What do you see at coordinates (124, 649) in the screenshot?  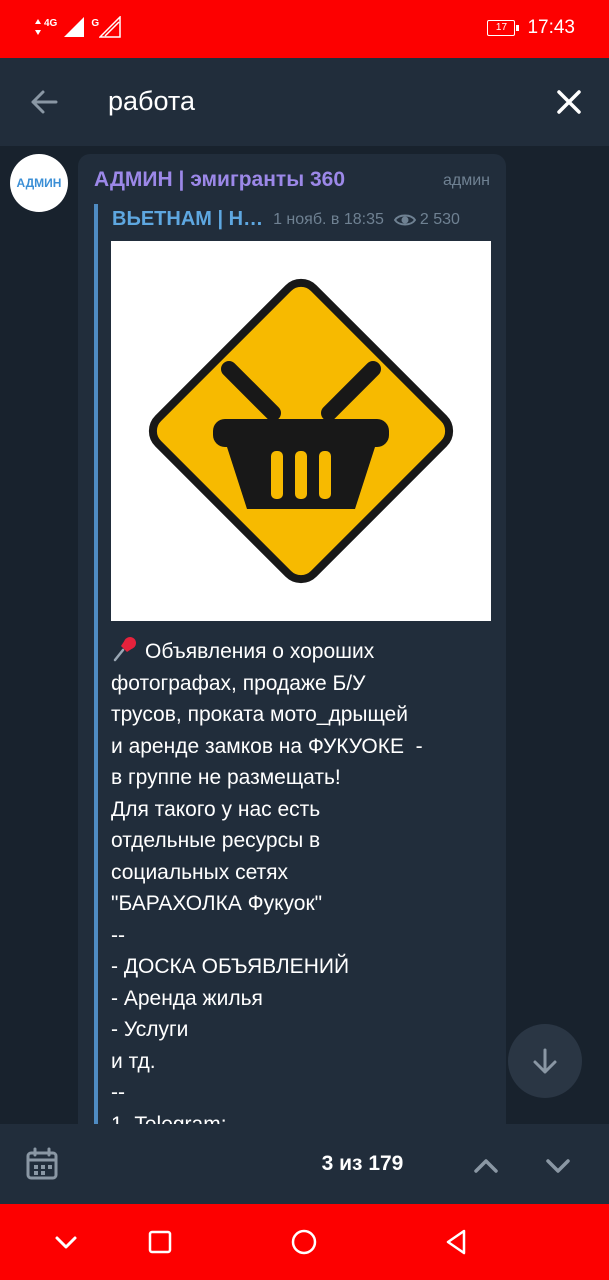 I see `pushpin-icon` at bounding box center [124, 649].